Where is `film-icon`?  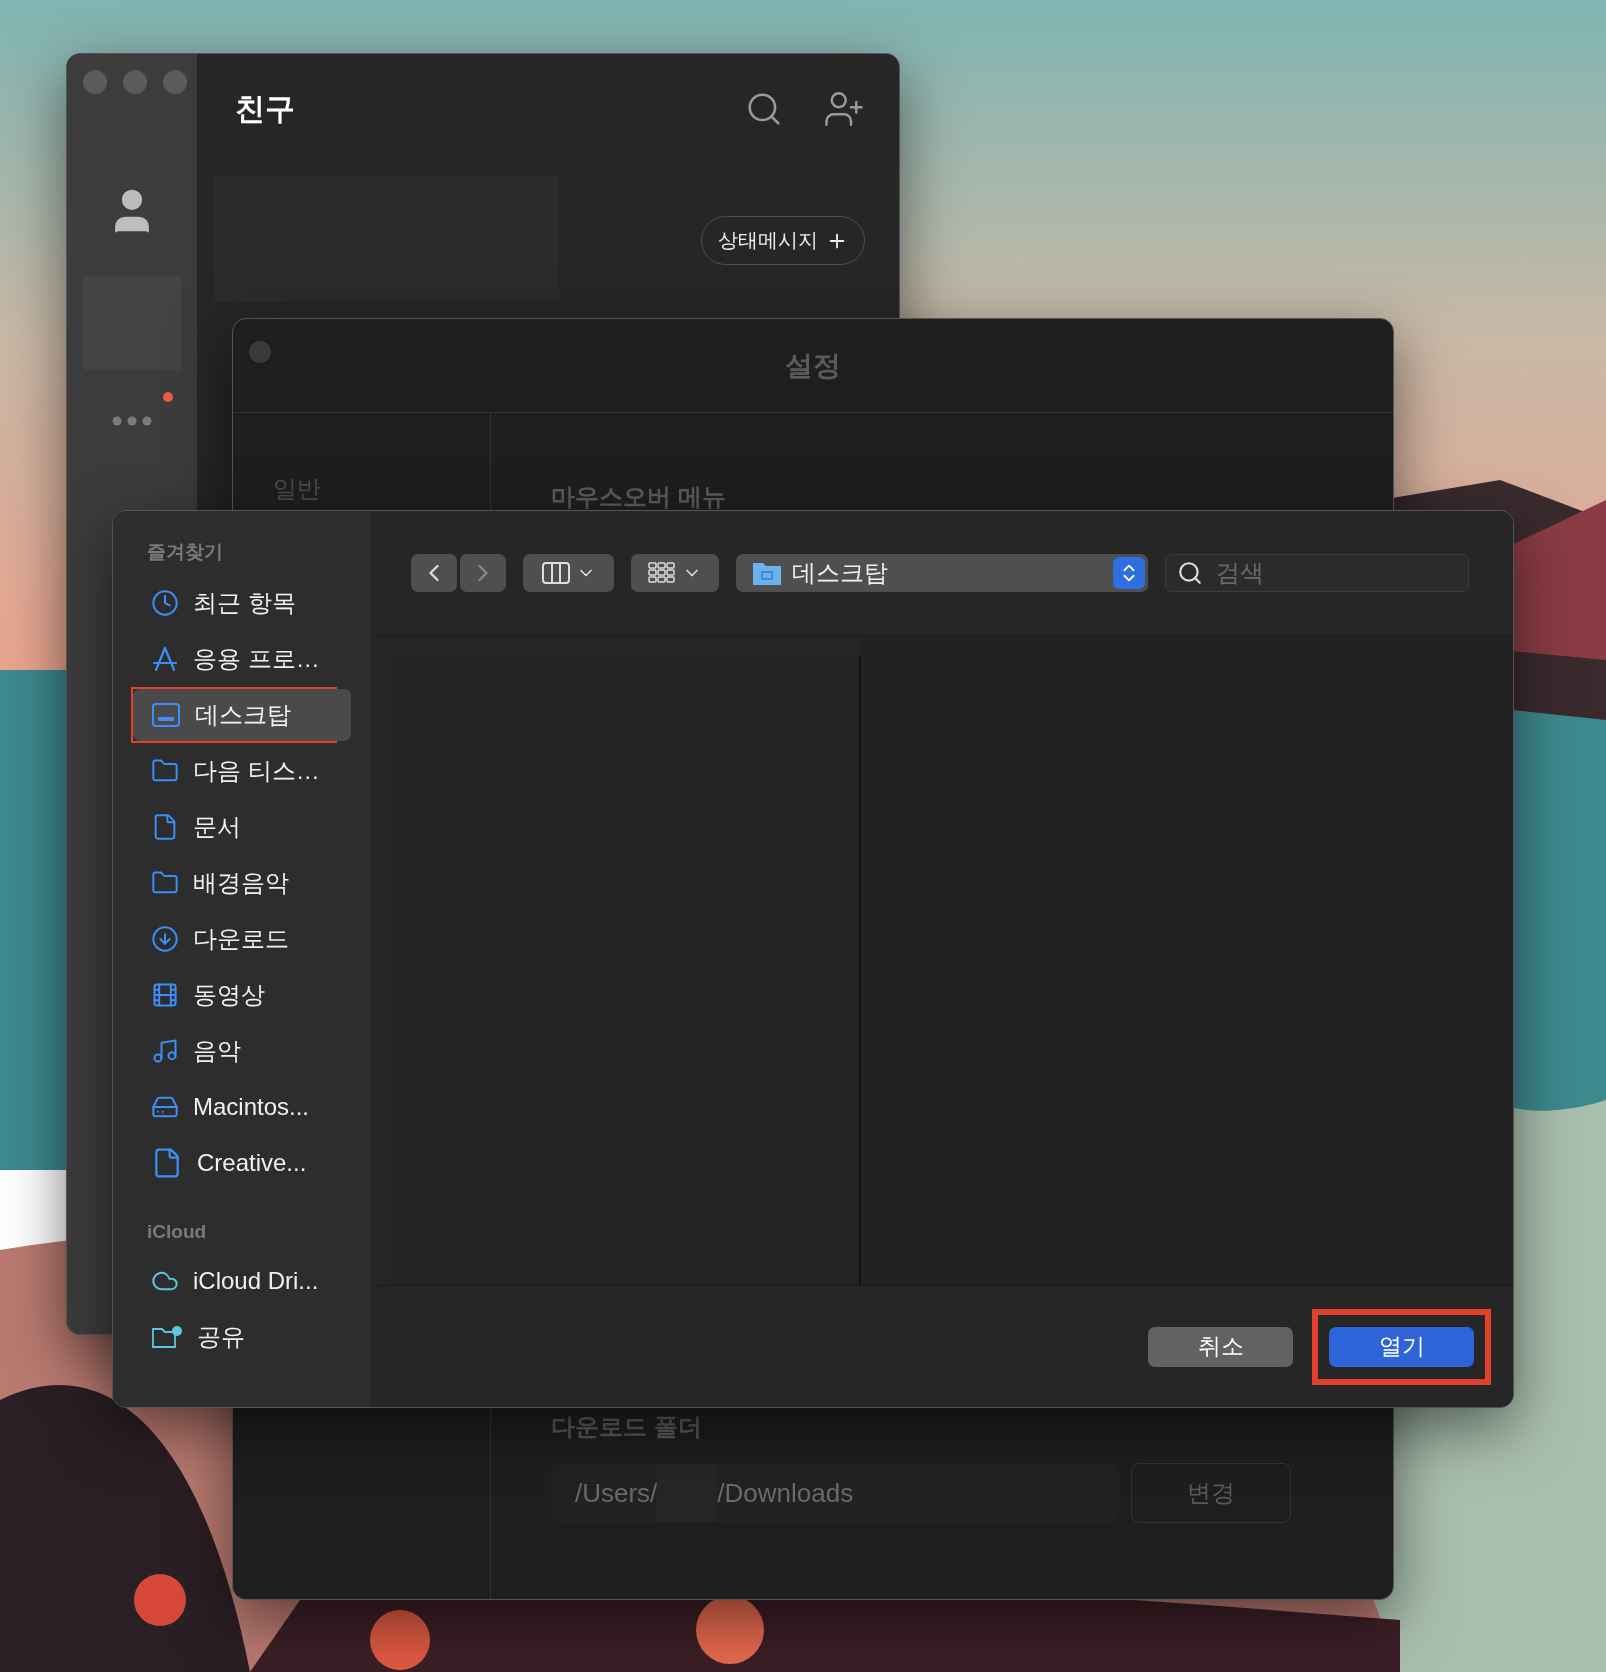
film-icon is located at coordinates (165, 995).